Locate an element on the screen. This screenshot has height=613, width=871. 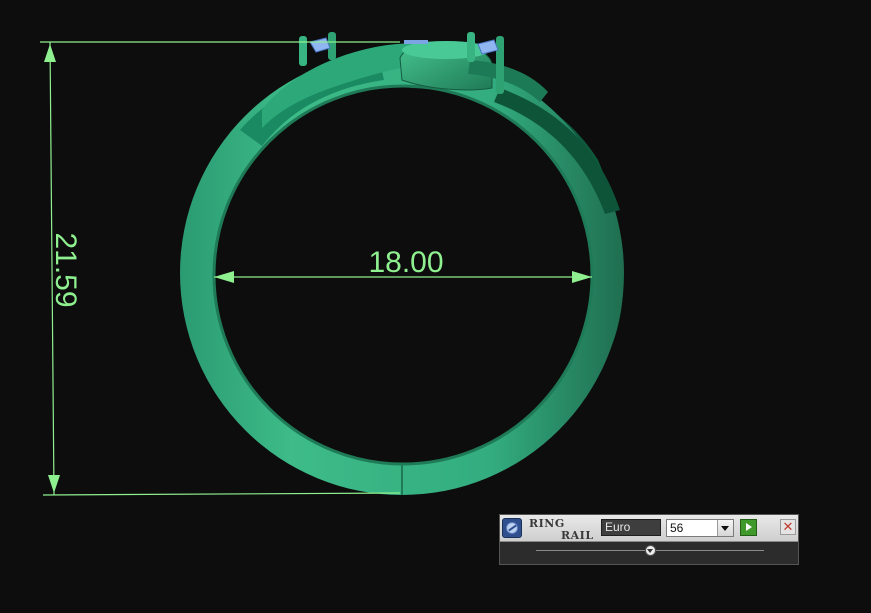
brand-label-ring: RING is located at coordinates (547, 523).